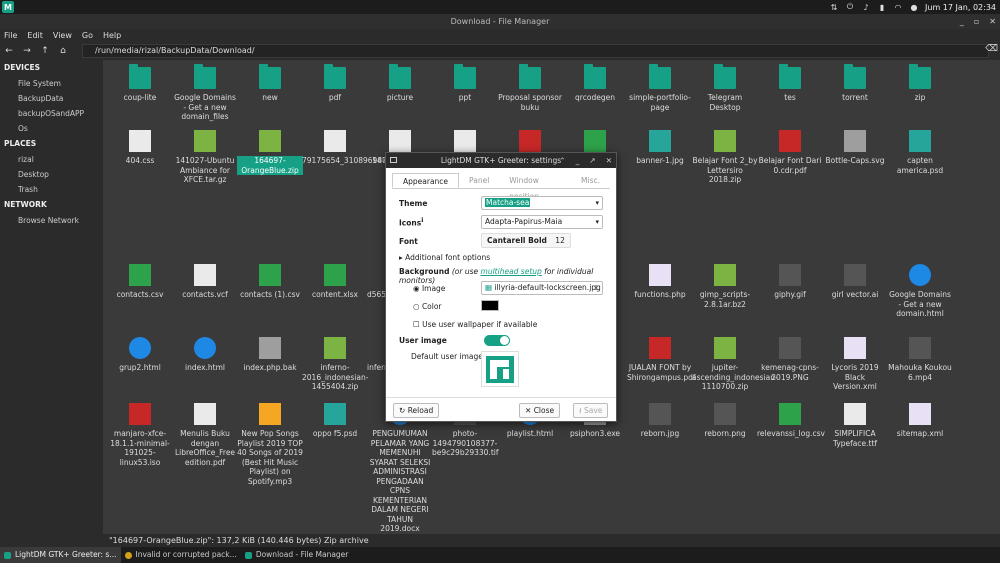 This screenshot has height=563, width=1000. I want to click on image-radio: ◉ Image, so click(429, 288).